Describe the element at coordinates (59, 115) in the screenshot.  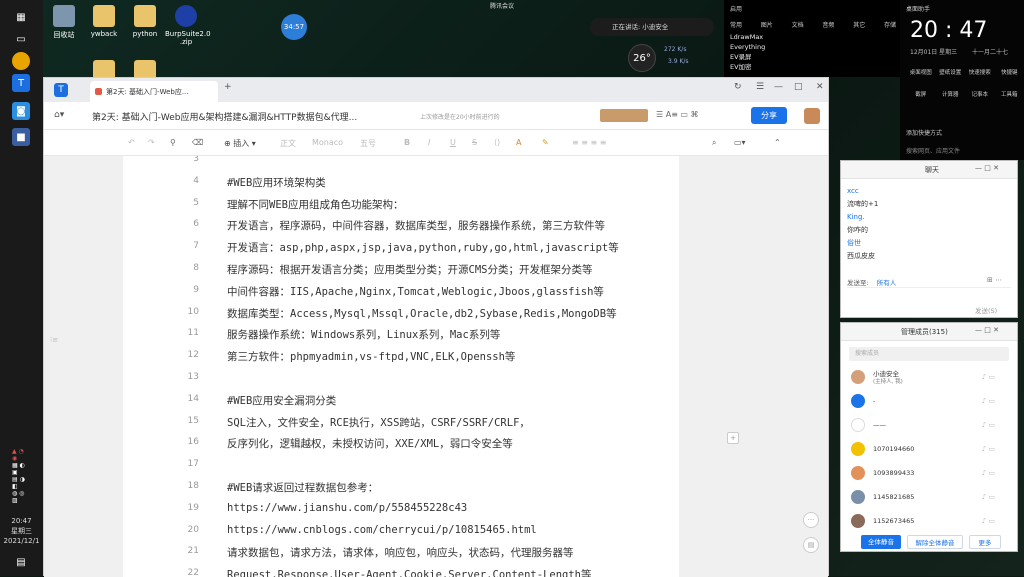
I see `home-icon: ⌂▾` at that location.